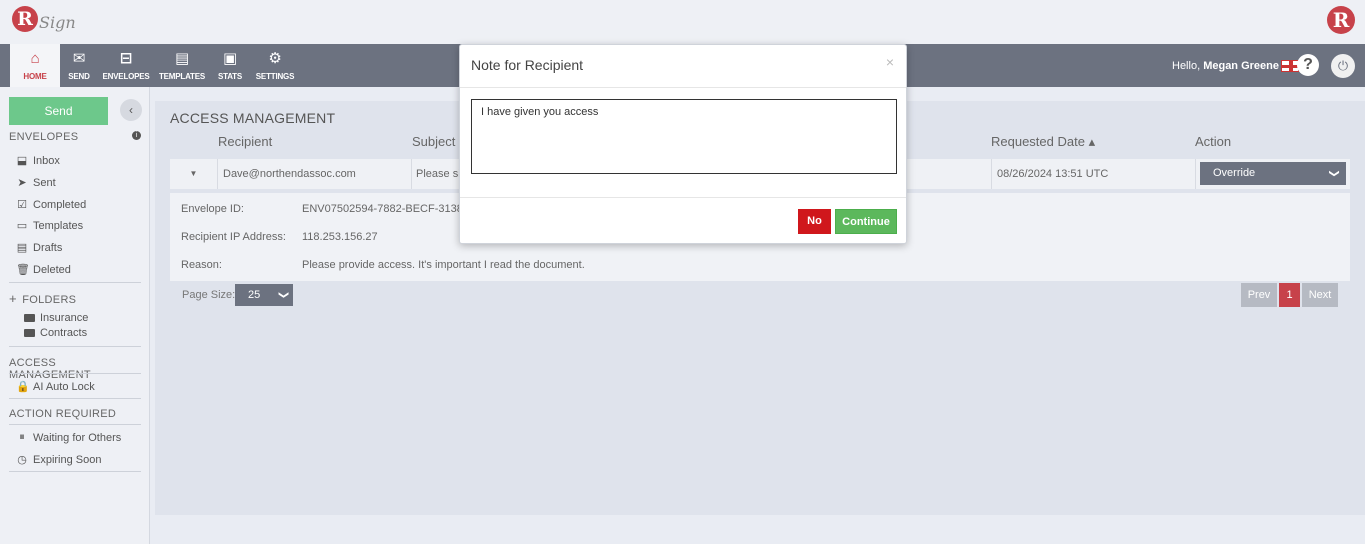 The height and width of the screenshot is (544, 1365). I want to click on user-greeting: Hello, Megan Greene, so click(1225, 66).